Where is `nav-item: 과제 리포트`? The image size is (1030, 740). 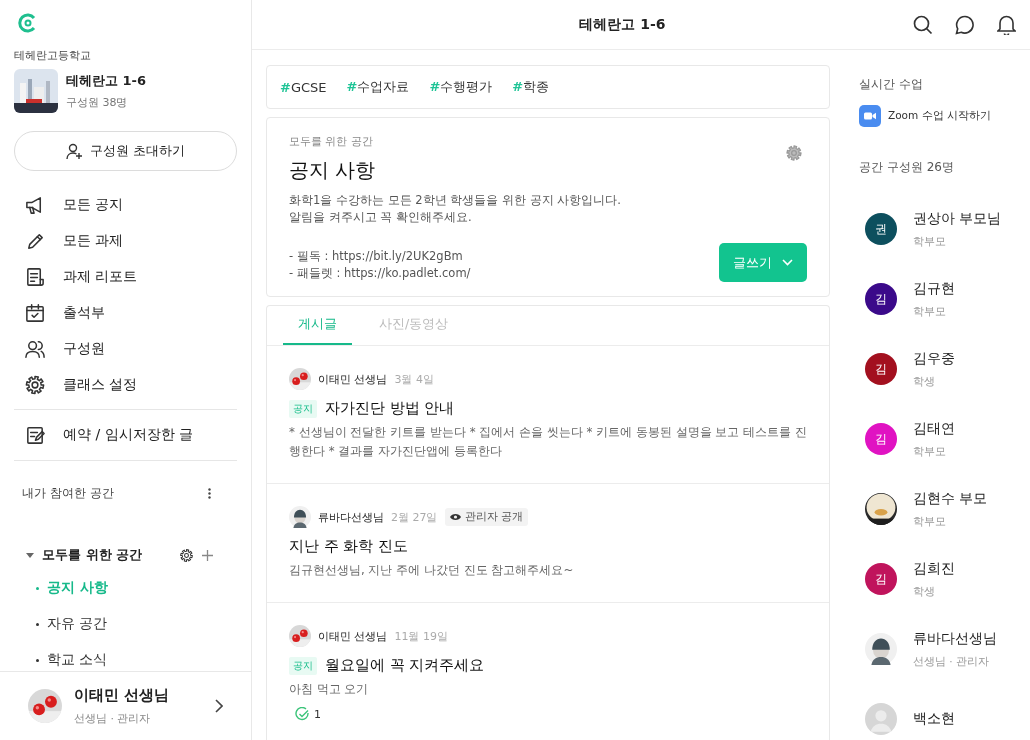
nav-item: 과제 리포트 is located at coordinates (125, 277).